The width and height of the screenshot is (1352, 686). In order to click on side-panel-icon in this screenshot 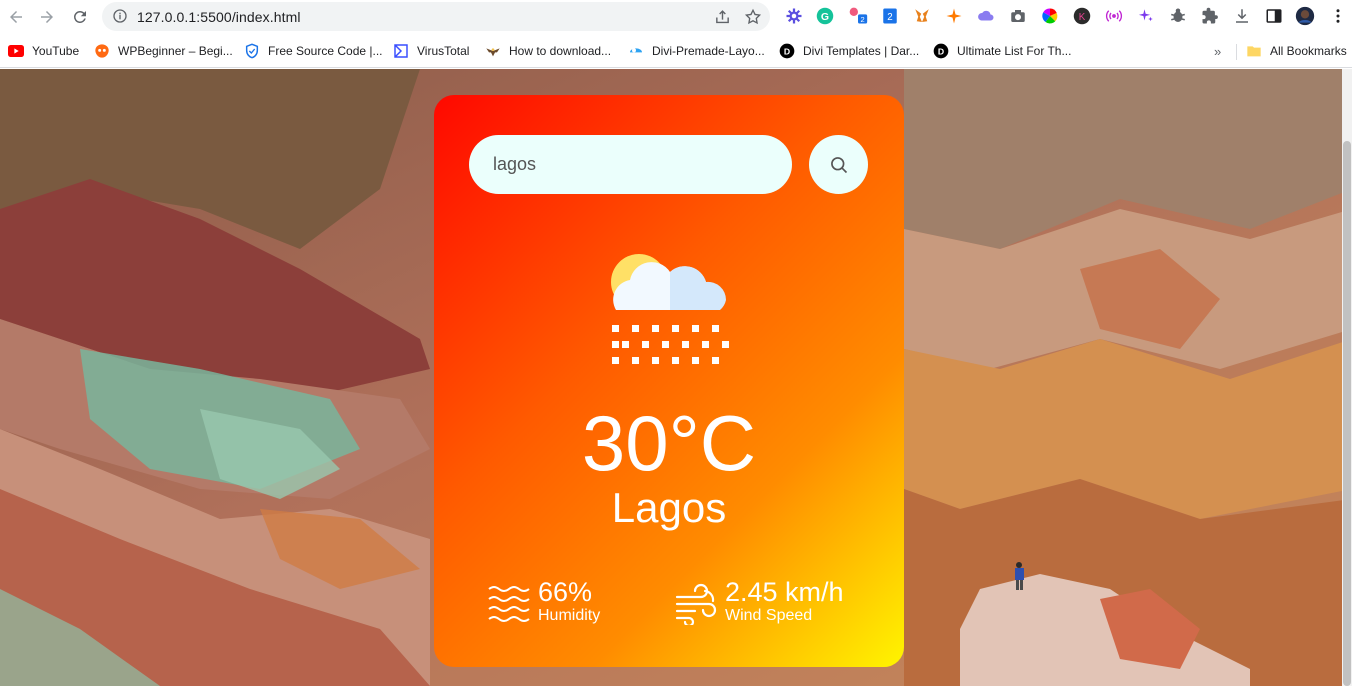, I will do `click(1274, 16)`.